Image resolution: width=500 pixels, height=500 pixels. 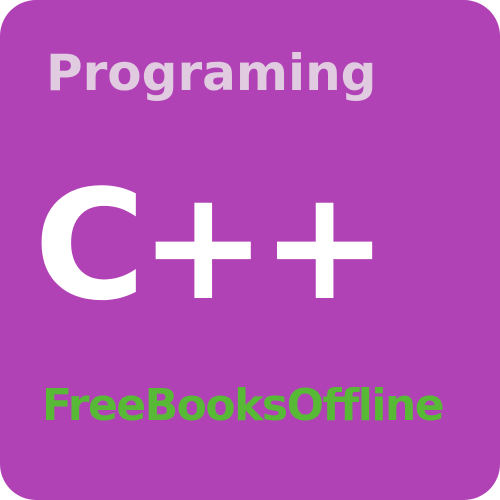 I want to click on subtitle-programing: Programing, so click(x=211, y=73).